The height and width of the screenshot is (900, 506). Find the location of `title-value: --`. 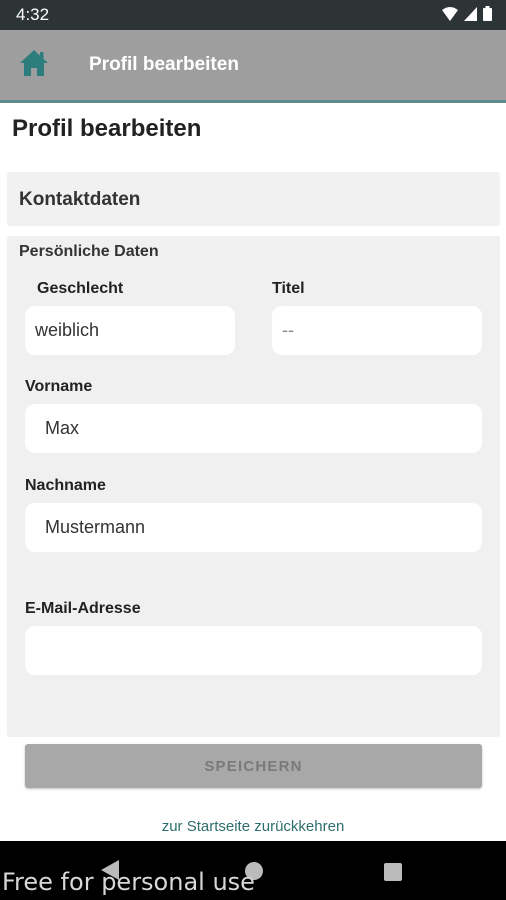

title-value: -- is located at coordinates (288, 330).